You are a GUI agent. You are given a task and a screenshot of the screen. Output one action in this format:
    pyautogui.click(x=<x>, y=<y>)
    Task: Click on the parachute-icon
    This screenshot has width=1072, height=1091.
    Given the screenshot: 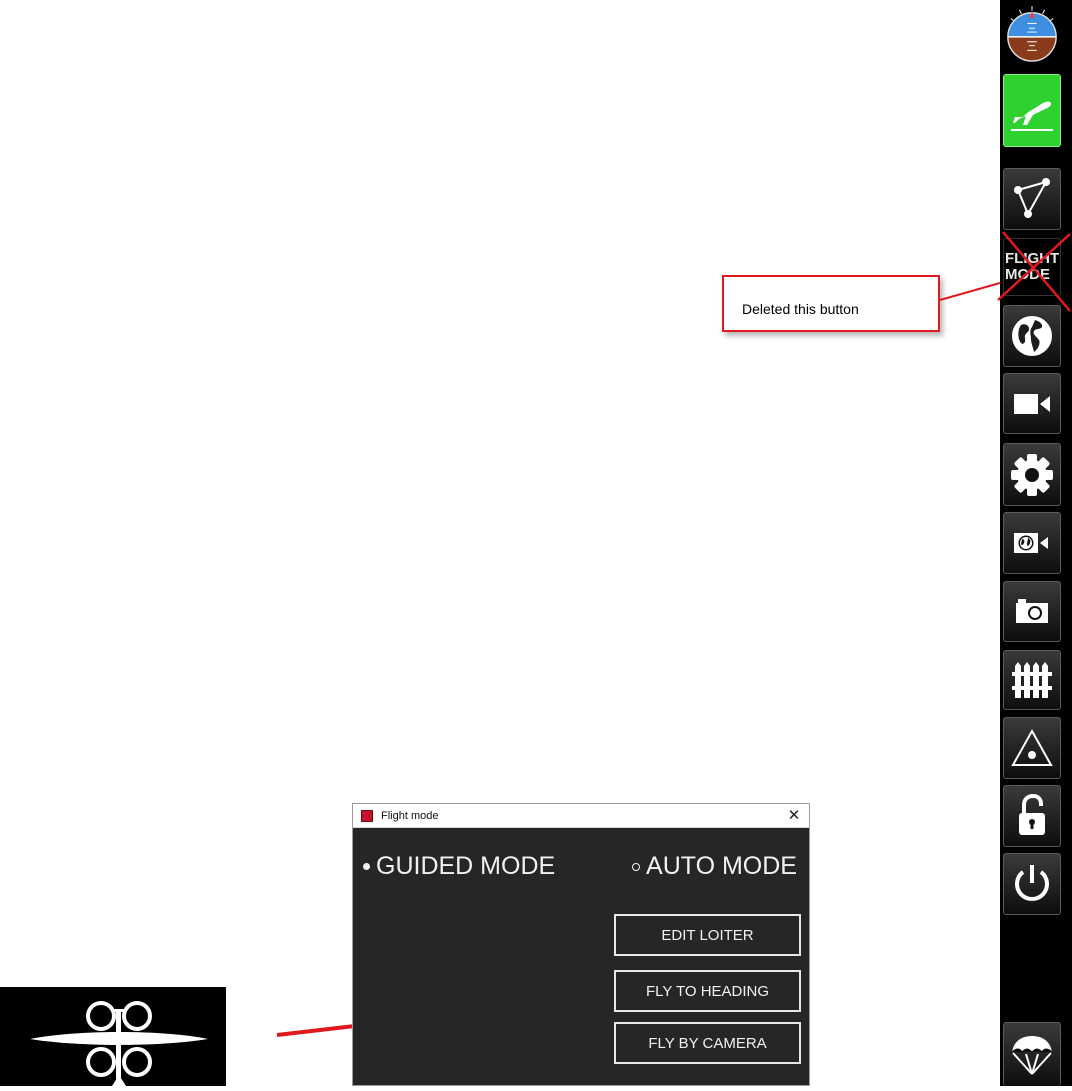 What is the action you would take?
    pyautogui.click(x=1032, y=1055)
    